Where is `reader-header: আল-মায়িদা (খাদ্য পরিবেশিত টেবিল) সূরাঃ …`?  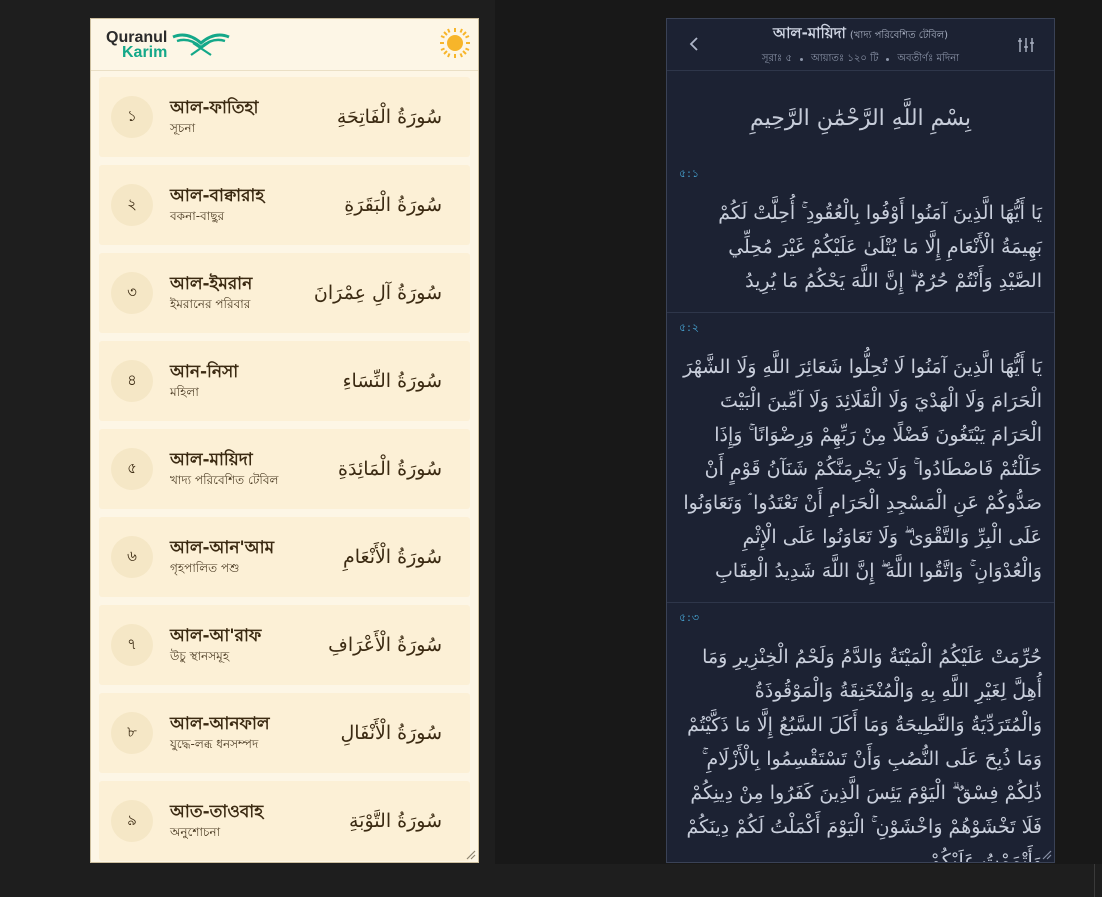 reader-header: আল-মায়িদা (খাদ্য পরিবেশিত টেবিল) সূরাঃ … is located at coordinates (860, 45).